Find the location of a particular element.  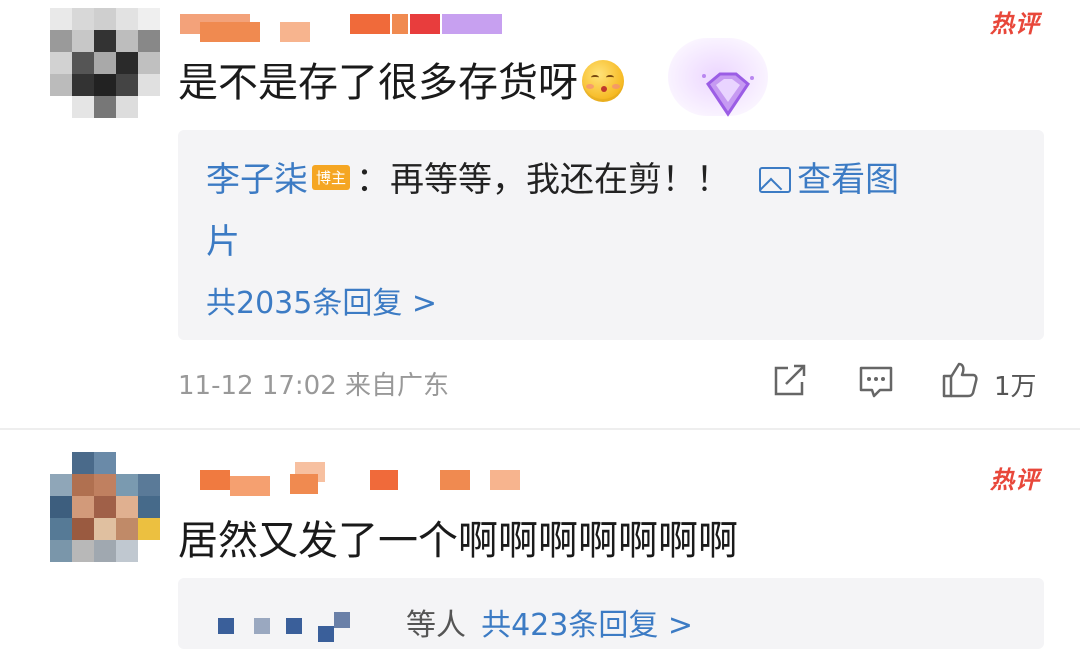

share-icon is located at coordinates (790, 381).